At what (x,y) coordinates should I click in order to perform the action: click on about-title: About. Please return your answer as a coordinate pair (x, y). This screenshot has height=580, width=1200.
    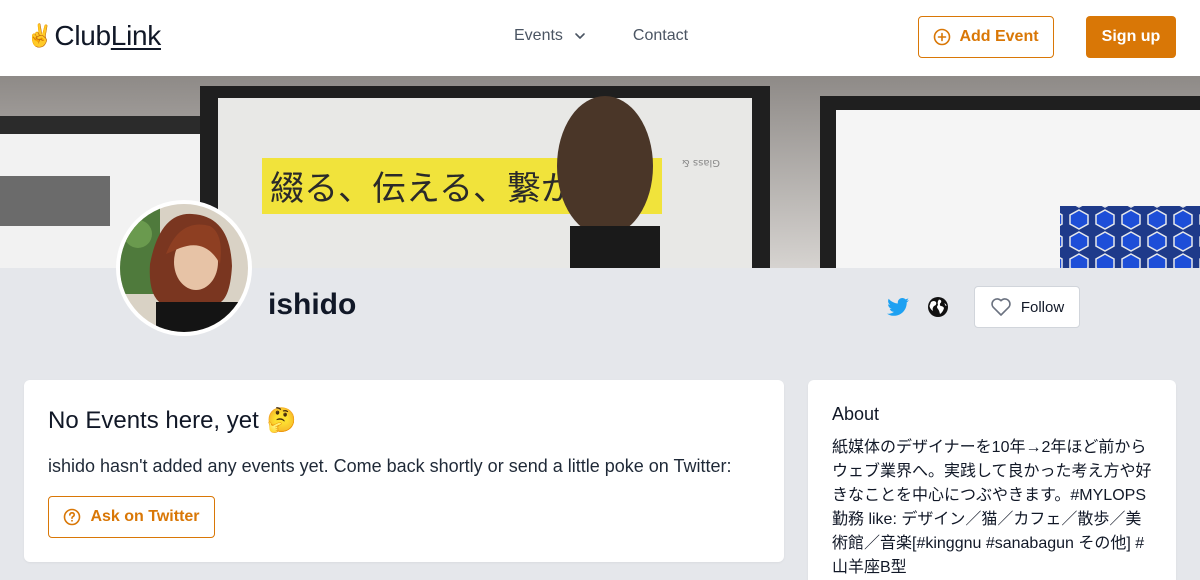
    Looking at the image, I should click on (856, 414).